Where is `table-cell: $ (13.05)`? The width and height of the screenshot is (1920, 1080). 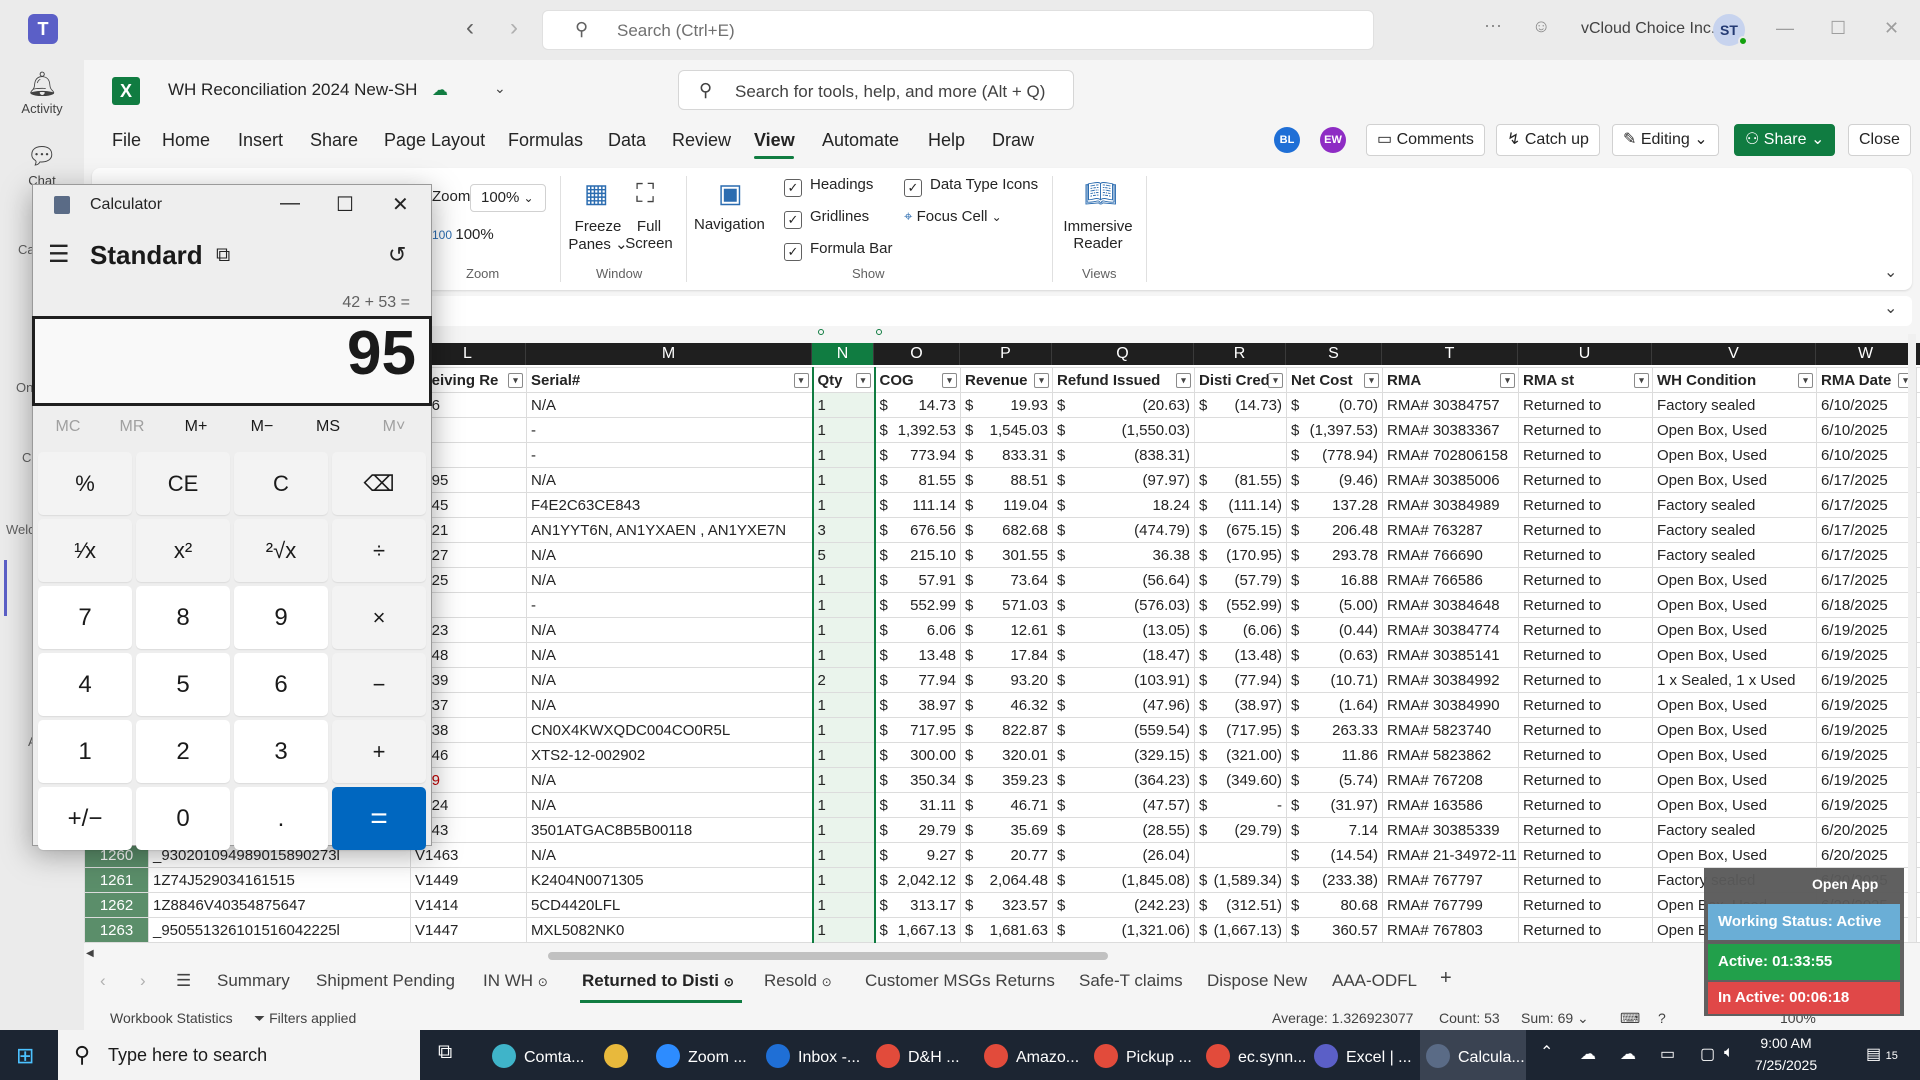 table-cell: $ (13.05) is located at coordinates (1123, 630).